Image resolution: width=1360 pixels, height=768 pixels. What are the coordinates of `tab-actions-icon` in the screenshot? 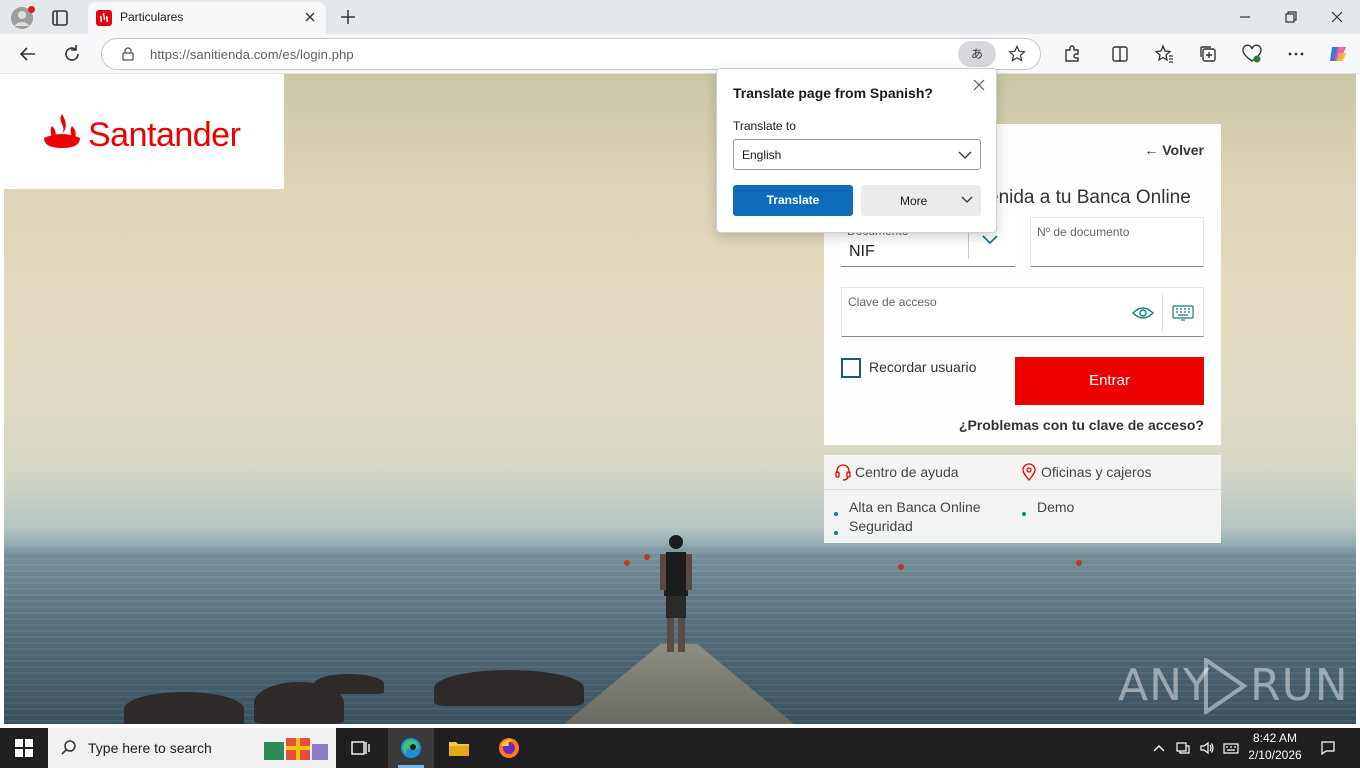 It's located at (60, 18).